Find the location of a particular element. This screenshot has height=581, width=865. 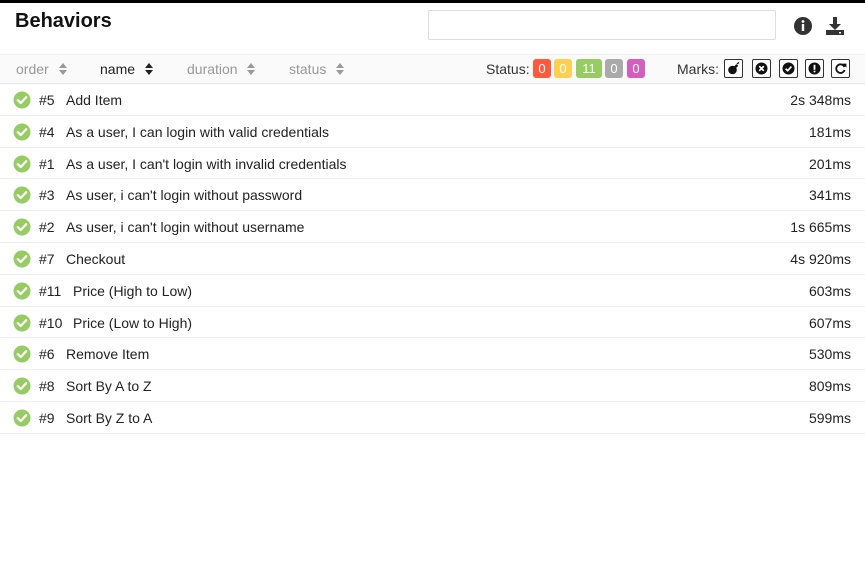

exclamation-circle-icon is located at coordinates (814, 68).